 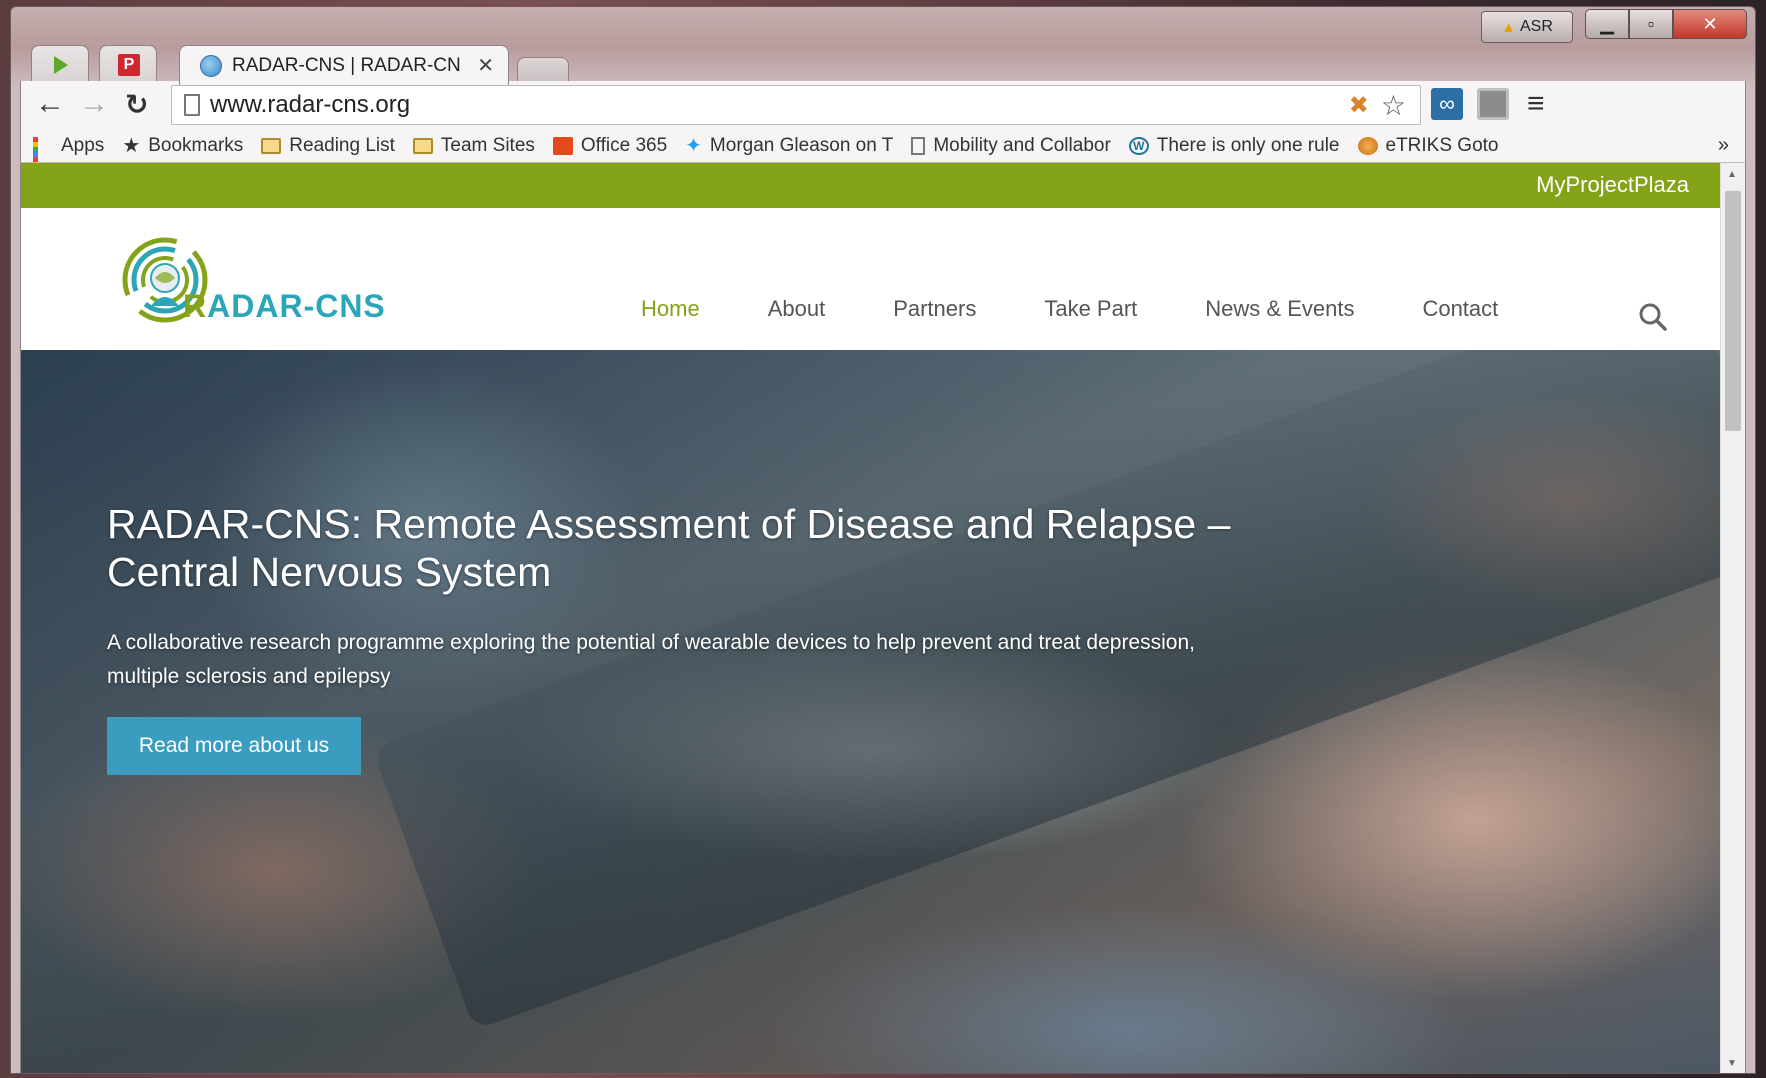 I want to click on bookmark-one-rule: W There is only one rule, so click(x=1234, y=145).